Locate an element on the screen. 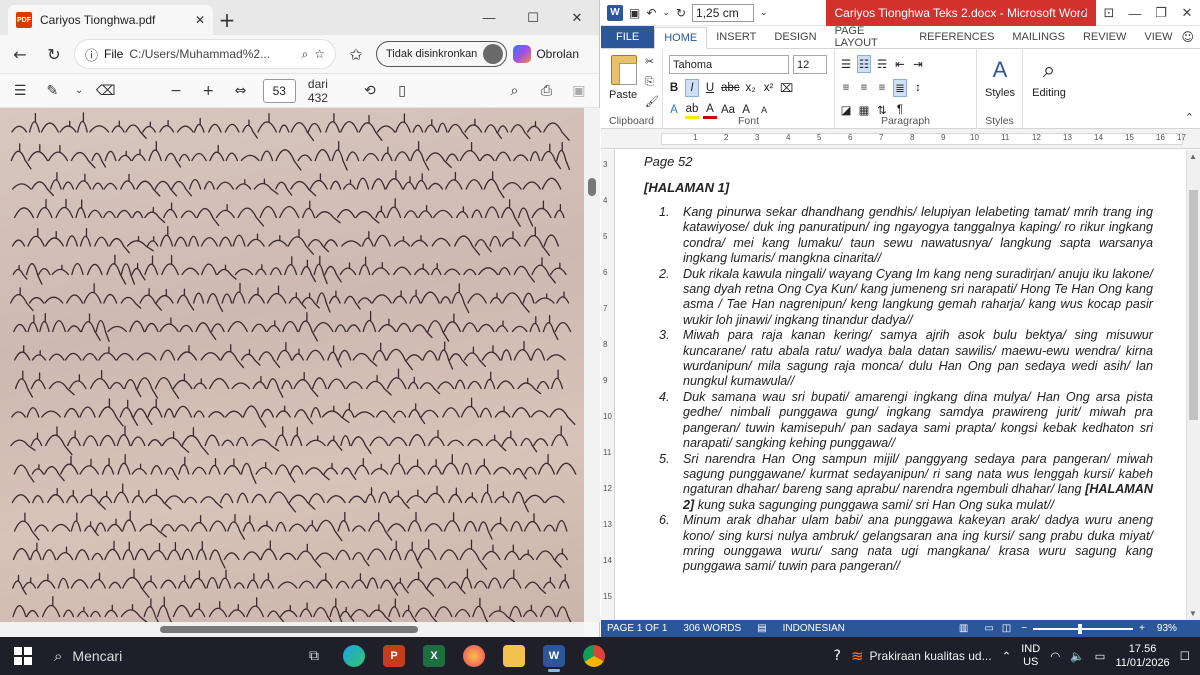 This screenshot has width=1200, height=675. underline-icon: U is located at coordinates (710, 88).